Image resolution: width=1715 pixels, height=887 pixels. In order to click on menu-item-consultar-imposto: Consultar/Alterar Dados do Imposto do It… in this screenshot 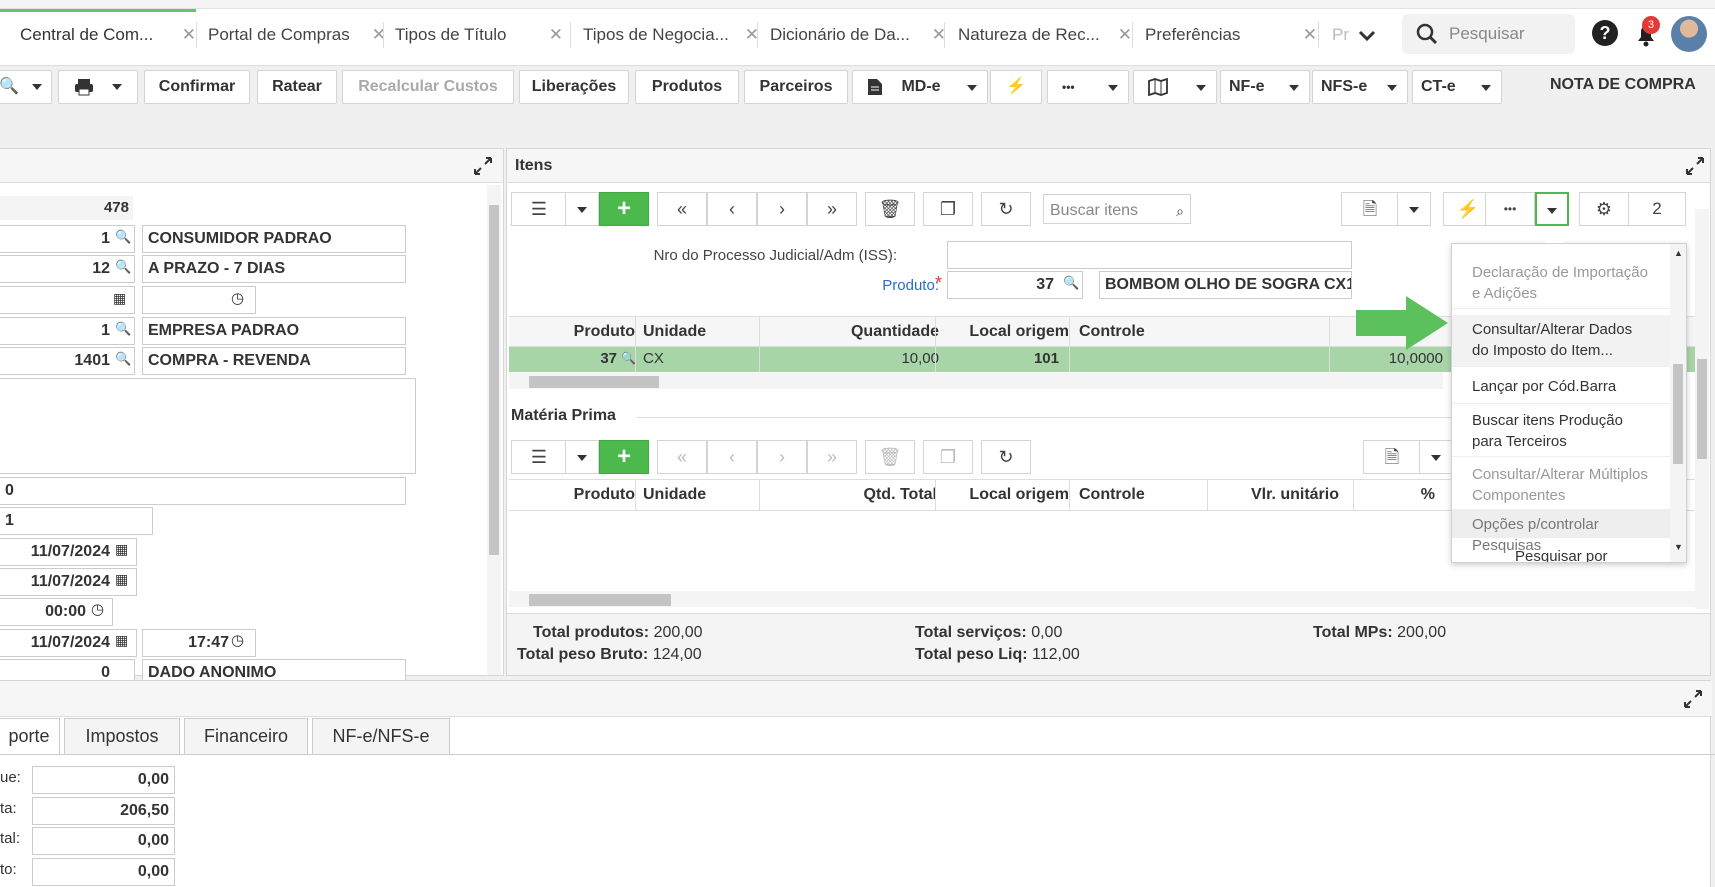, I will do `click(1562, 341)`.